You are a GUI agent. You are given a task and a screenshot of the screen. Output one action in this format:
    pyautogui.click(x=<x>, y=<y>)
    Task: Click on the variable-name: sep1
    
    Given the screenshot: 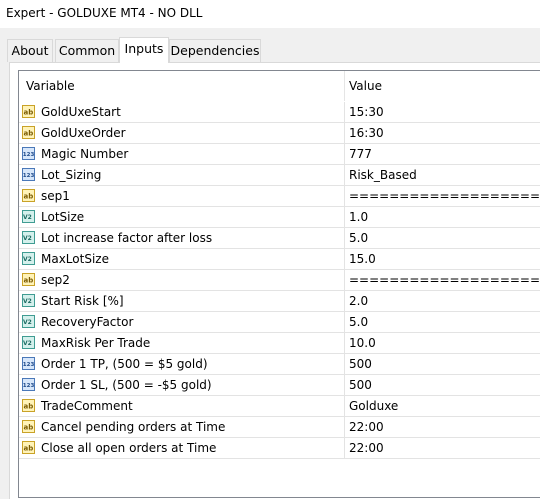 What is the action you would take?
    pyautogui.click(x=55, y=196)
    